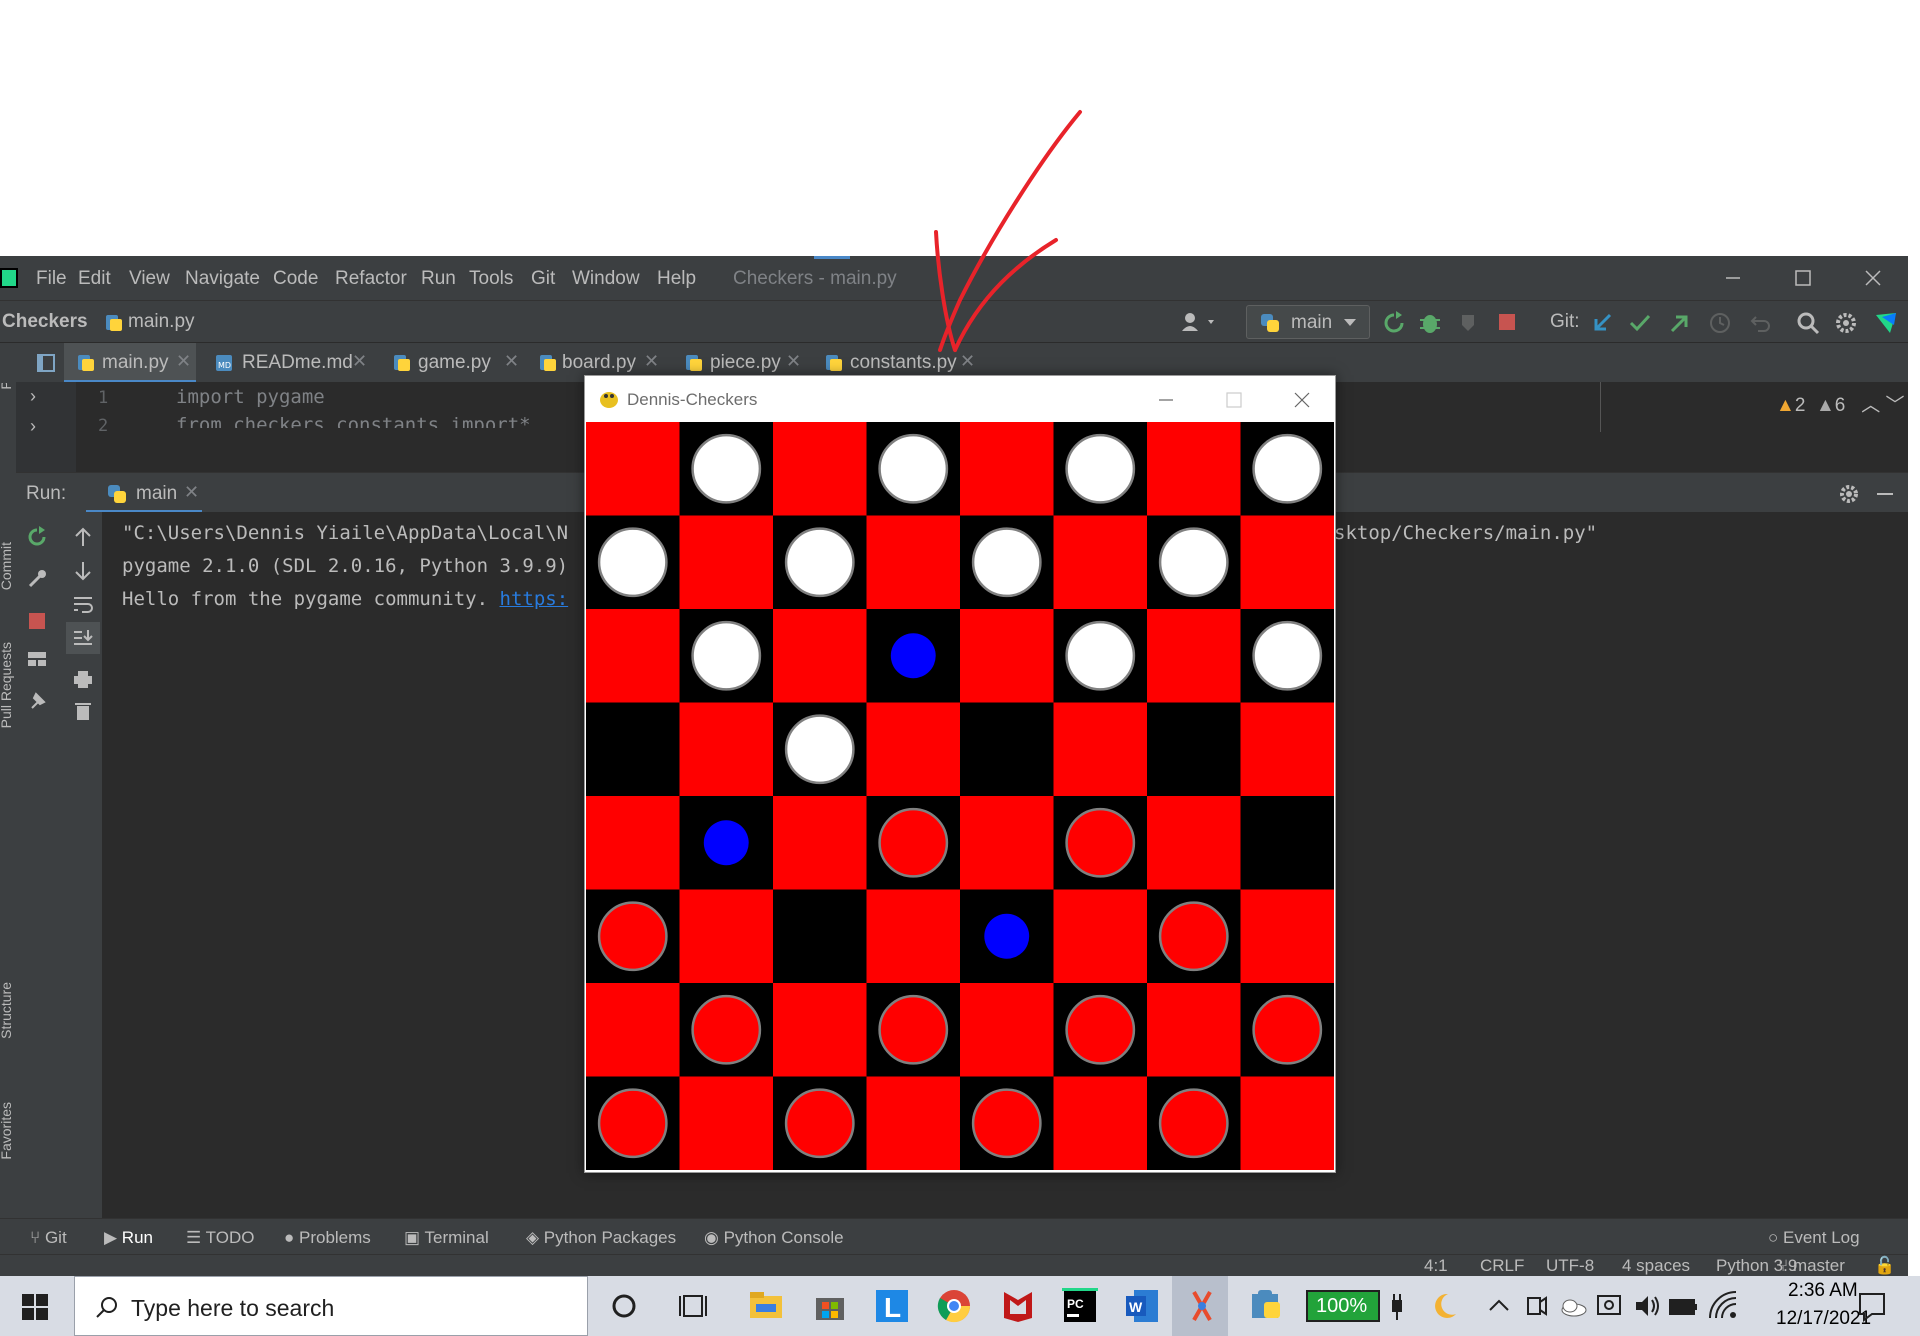 The height and width of the screenshot is (1336, 1920). Describe the element at coordinates (1894, 405) in the screenshot. I see `chevron-down-icon: ﹀` at that location.